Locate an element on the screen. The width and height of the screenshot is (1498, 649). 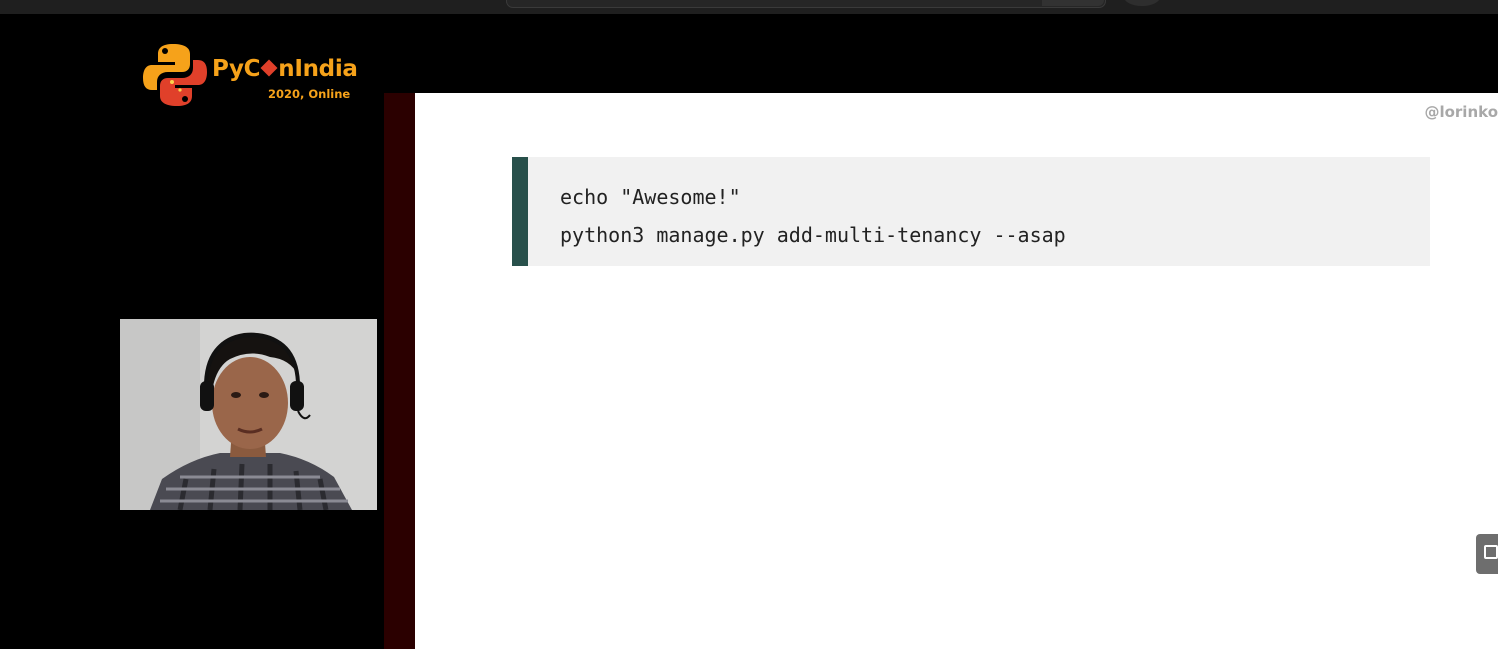
browser-top-bar is located at coordinates (749, 7).